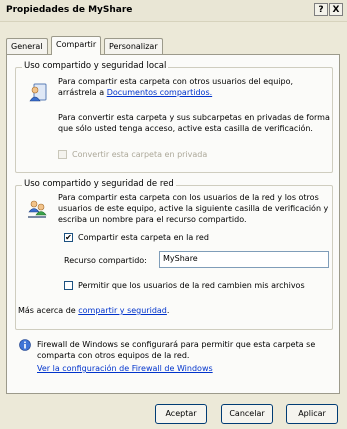 This screenshot has height=429, width=347. What do you see at coordinates (76, 45) in the screenshot?
I see `tab-compartir: Compartir` at bounding box center [76, 45].